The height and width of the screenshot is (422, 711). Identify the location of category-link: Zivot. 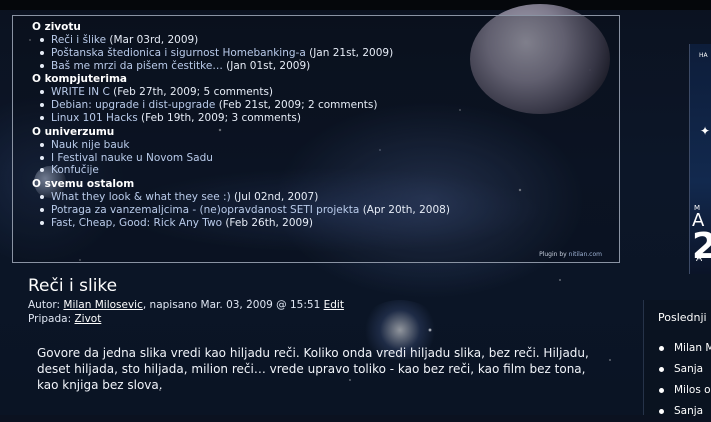
(87, 319).